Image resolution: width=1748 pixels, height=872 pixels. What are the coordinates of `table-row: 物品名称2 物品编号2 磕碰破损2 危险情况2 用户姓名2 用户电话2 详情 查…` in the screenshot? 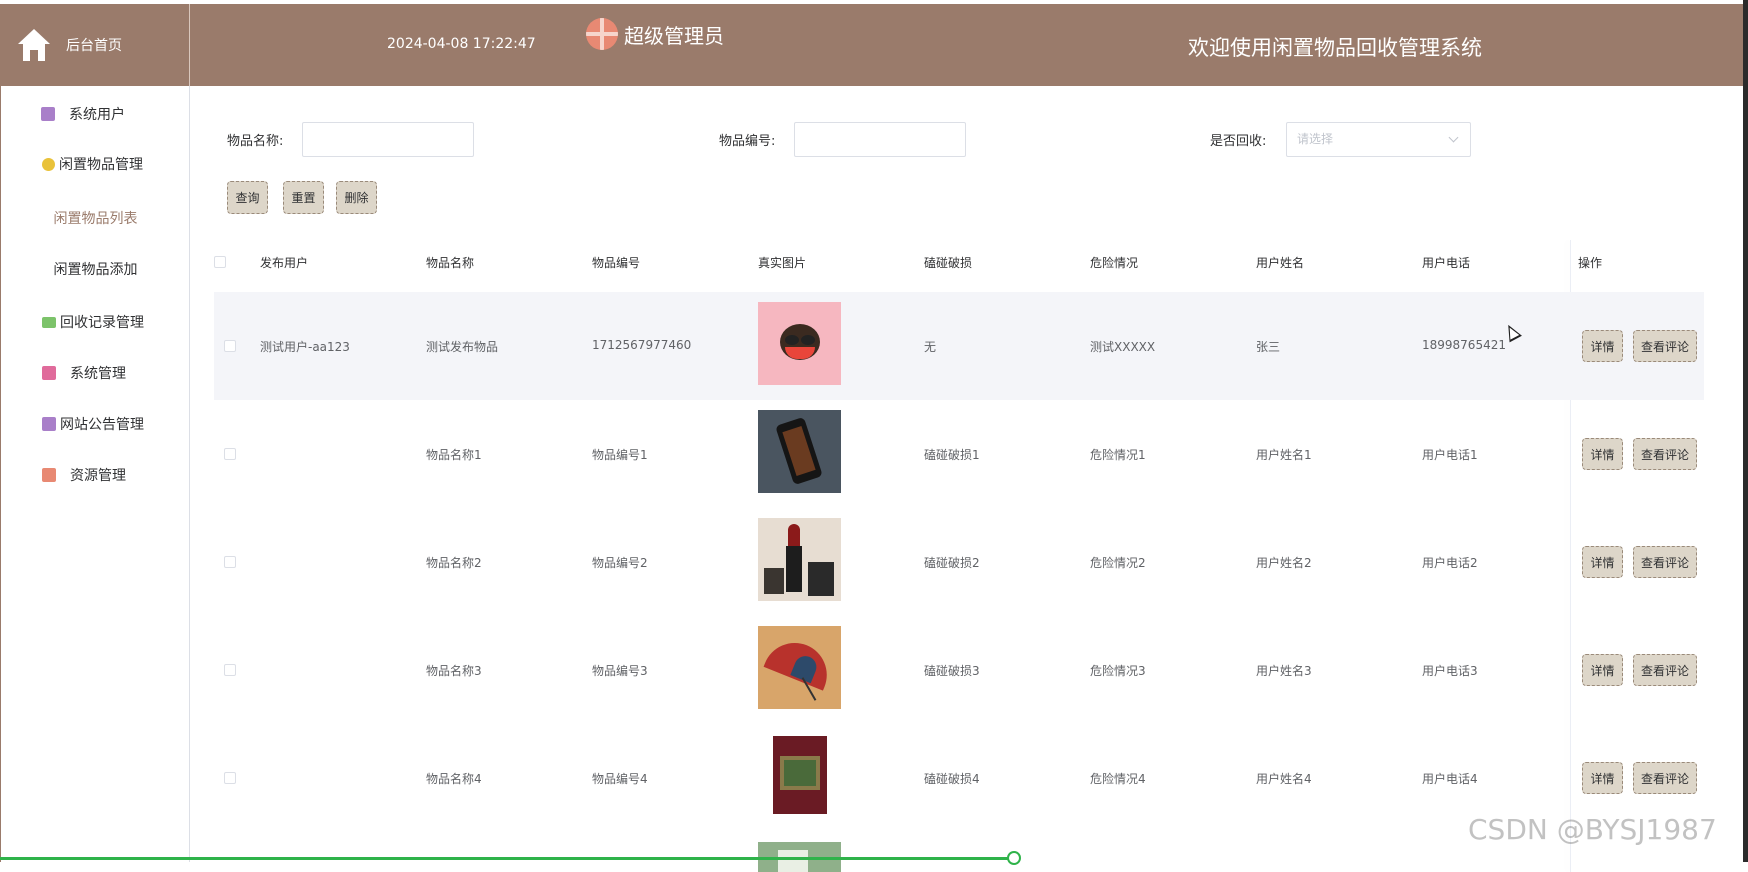 It's located at (959, 562).